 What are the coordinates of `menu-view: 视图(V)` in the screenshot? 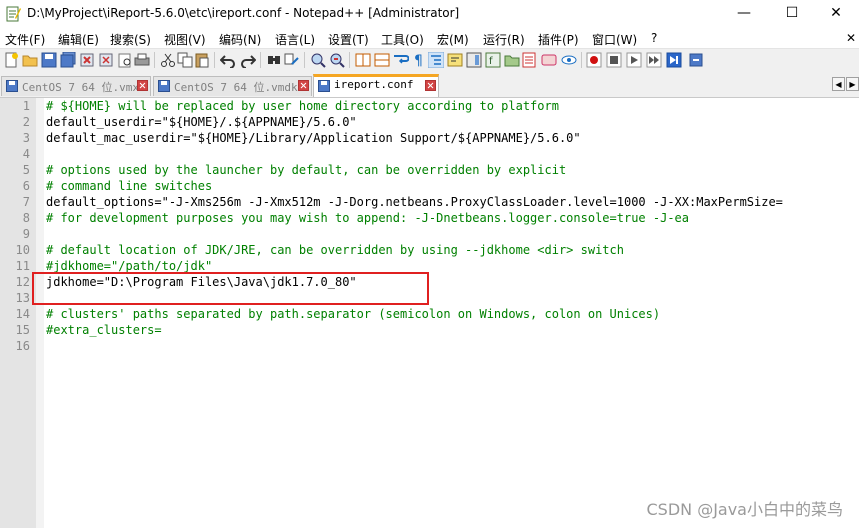 It's located at (185, 39).